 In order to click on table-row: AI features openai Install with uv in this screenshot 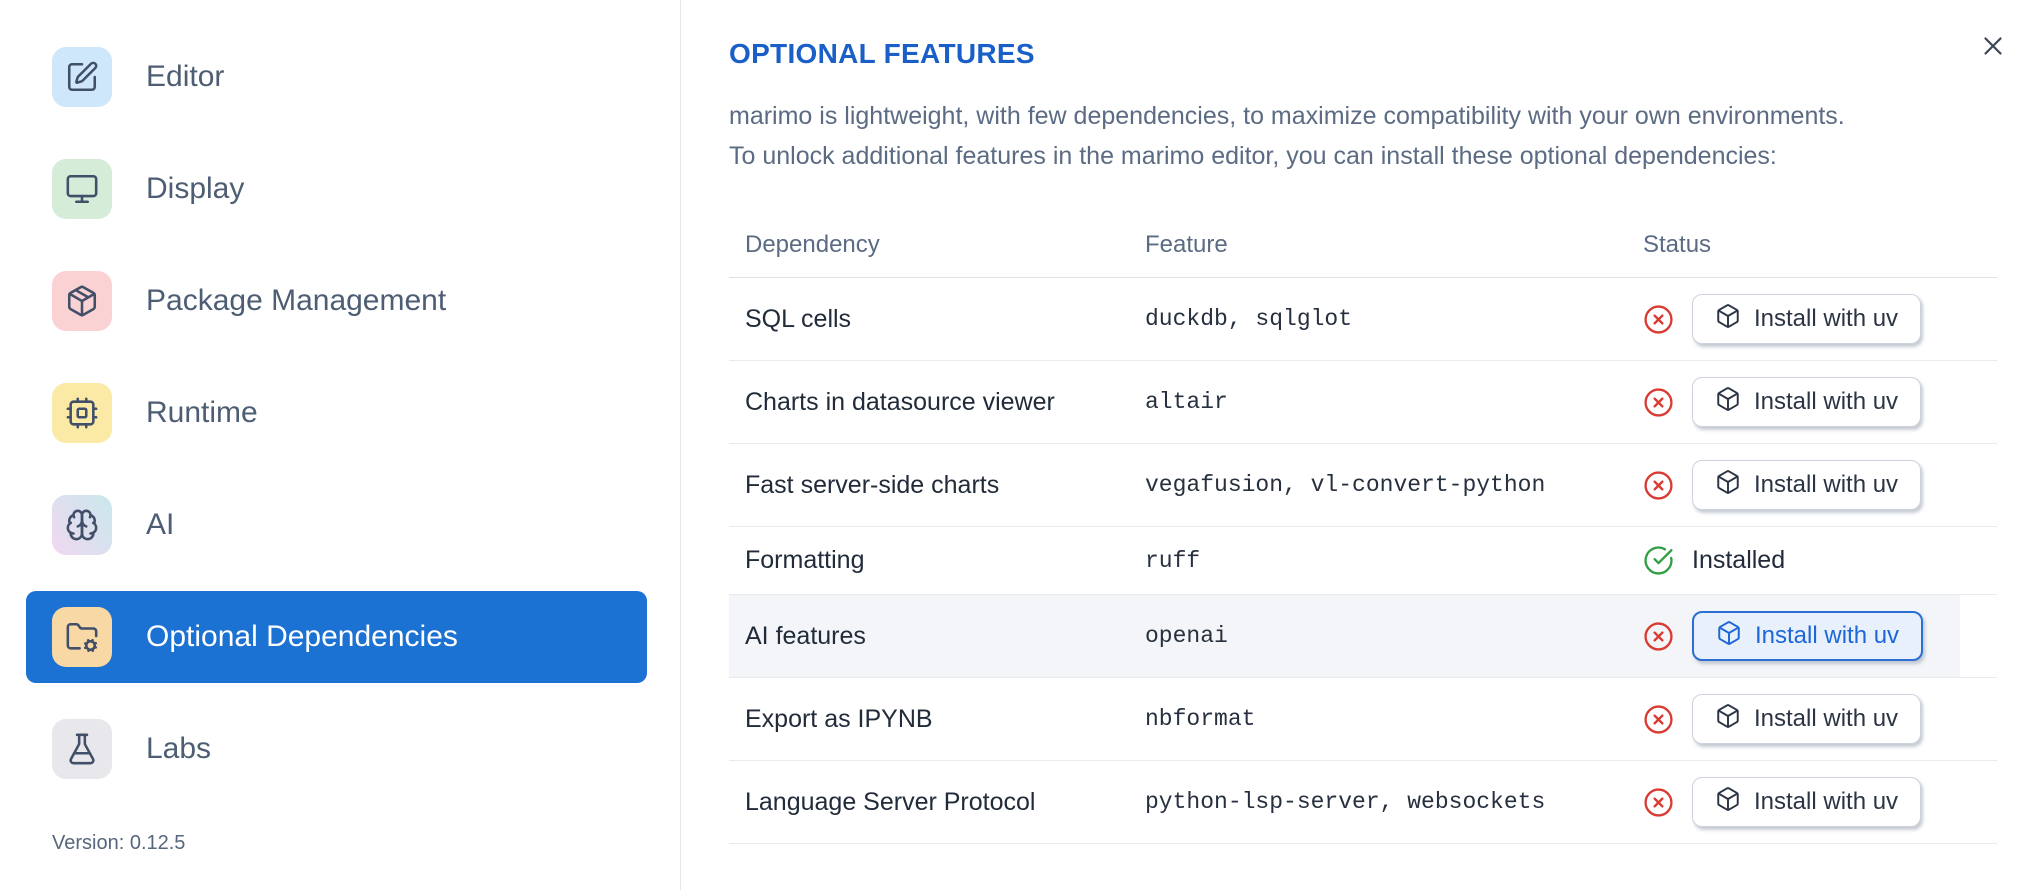, I will do `click(1363, 636)`.